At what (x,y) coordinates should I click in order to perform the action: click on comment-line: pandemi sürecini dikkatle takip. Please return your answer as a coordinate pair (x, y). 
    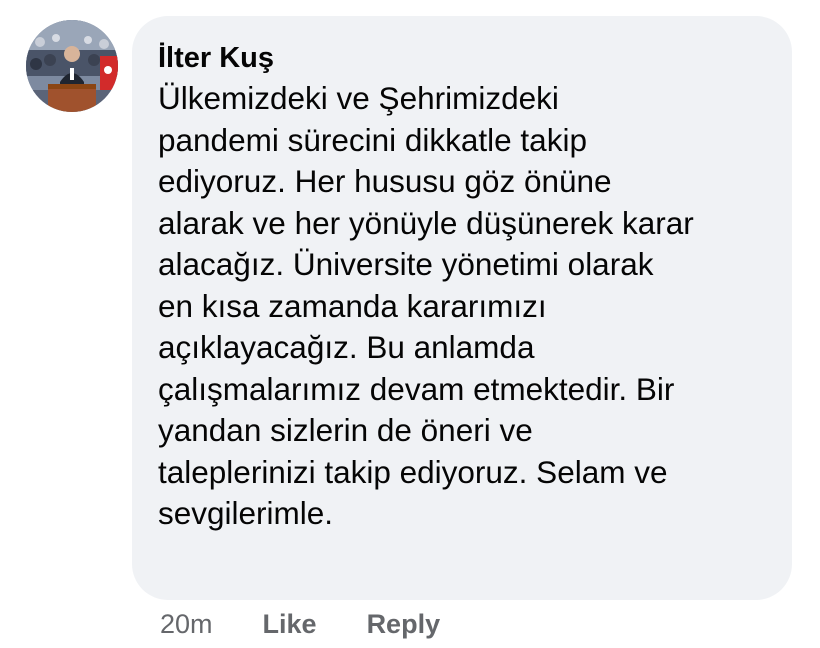
    Looking at the image, I should click on (372, 139).